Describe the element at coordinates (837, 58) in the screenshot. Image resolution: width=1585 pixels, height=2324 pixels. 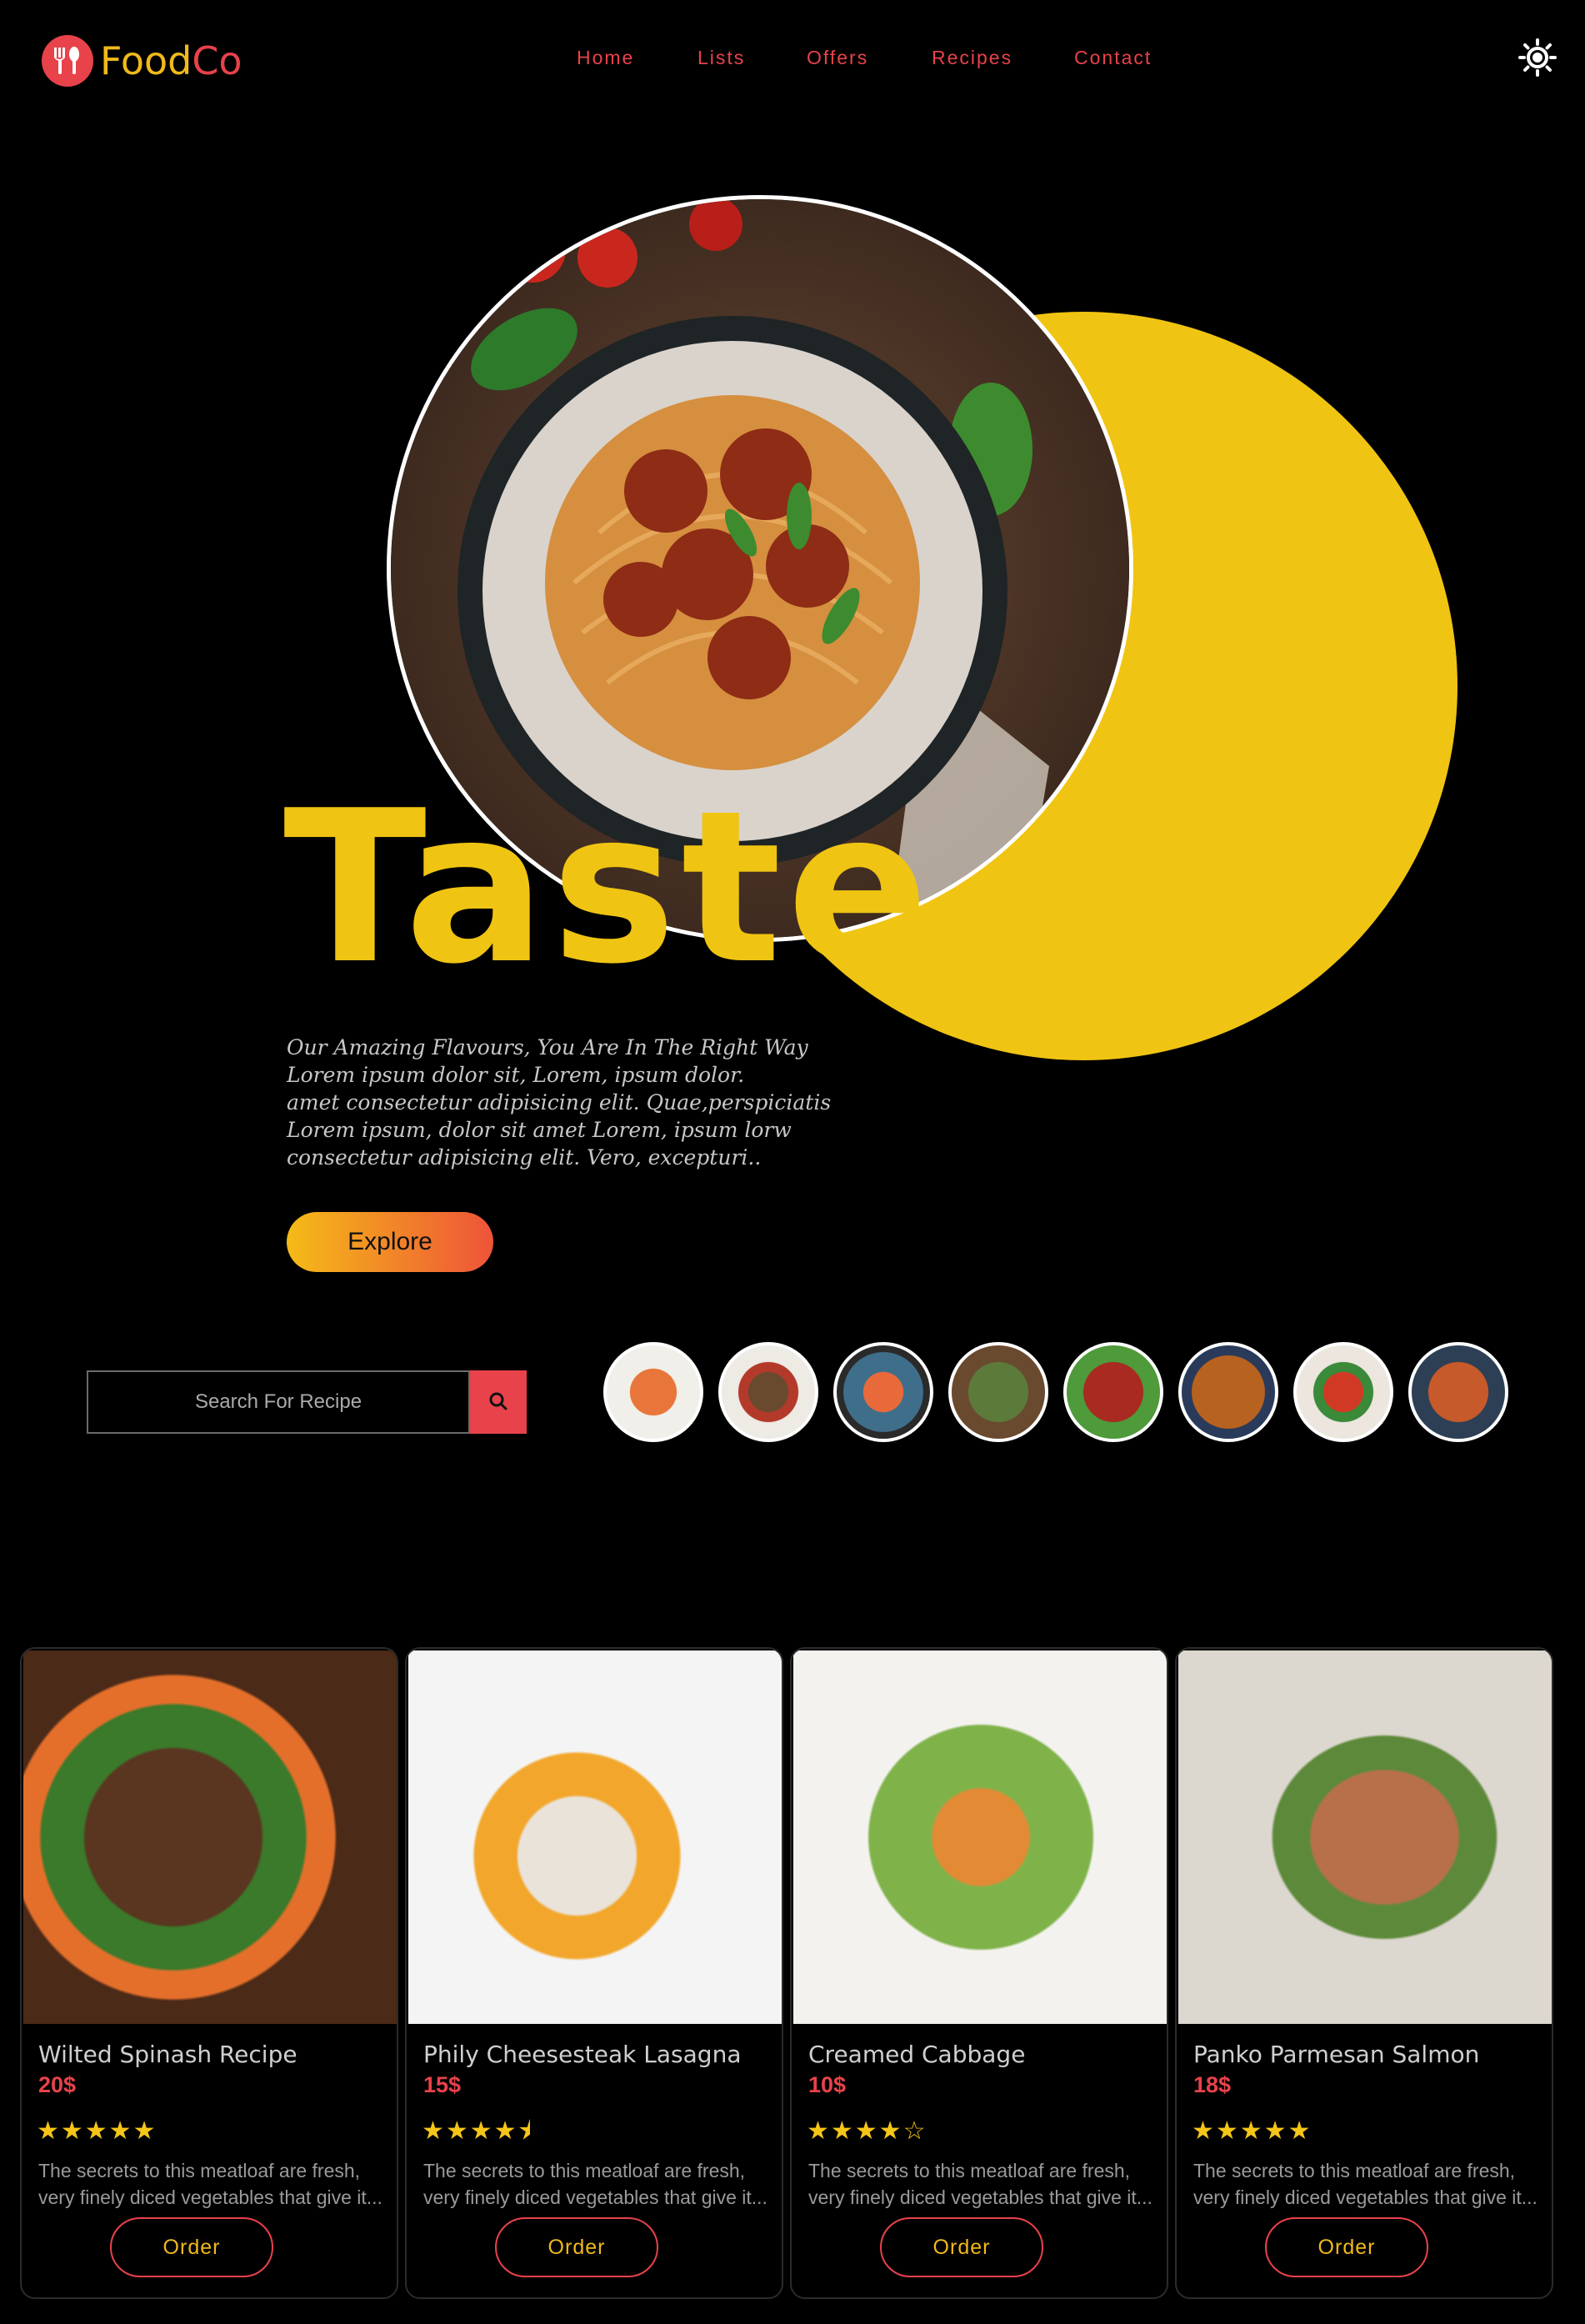
I see `nav-offers: Offers` at that location.